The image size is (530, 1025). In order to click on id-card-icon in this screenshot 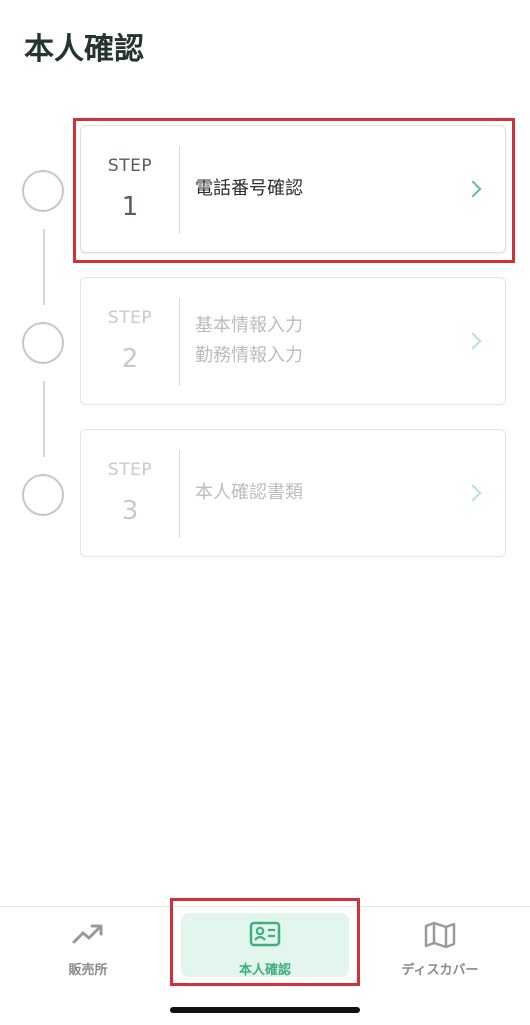, I will do `click(265, 936)`.